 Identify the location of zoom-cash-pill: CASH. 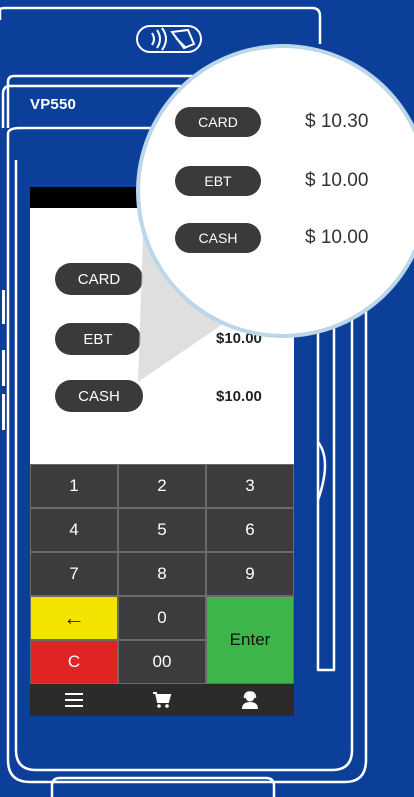
(218, 238).